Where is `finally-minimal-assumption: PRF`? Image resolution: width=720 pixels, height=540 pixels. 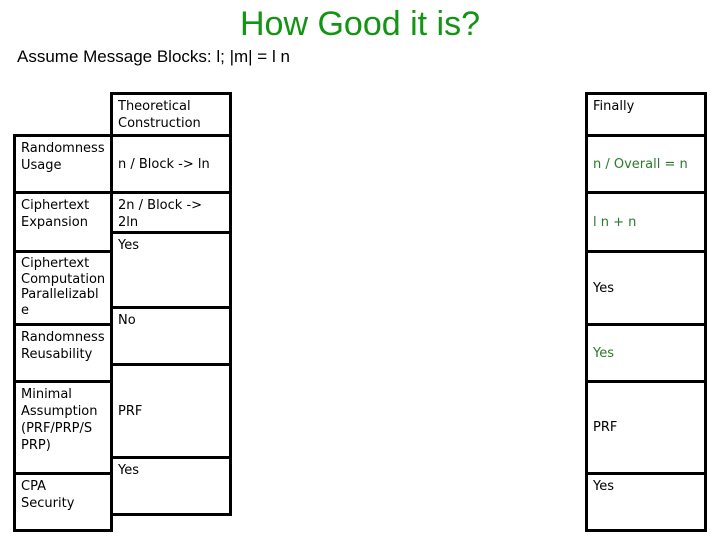
finally-minimal-assumption: PRF is located at coordinates (646, 427).